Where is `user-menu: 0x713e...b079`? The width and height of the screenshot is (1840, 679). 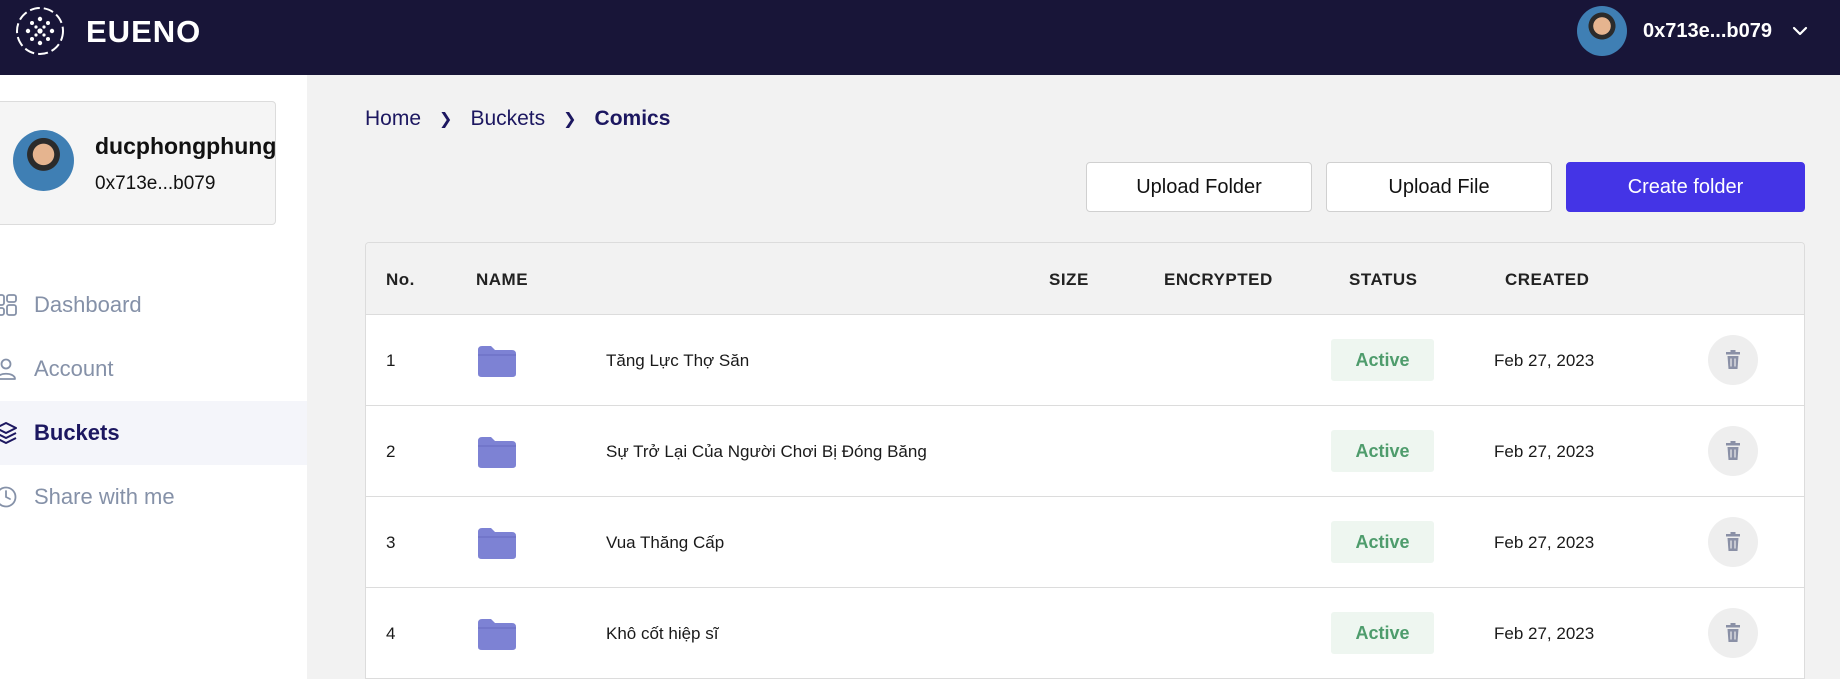
user-menu: 0x713e...b079 is located at coordinates (1693, 31).